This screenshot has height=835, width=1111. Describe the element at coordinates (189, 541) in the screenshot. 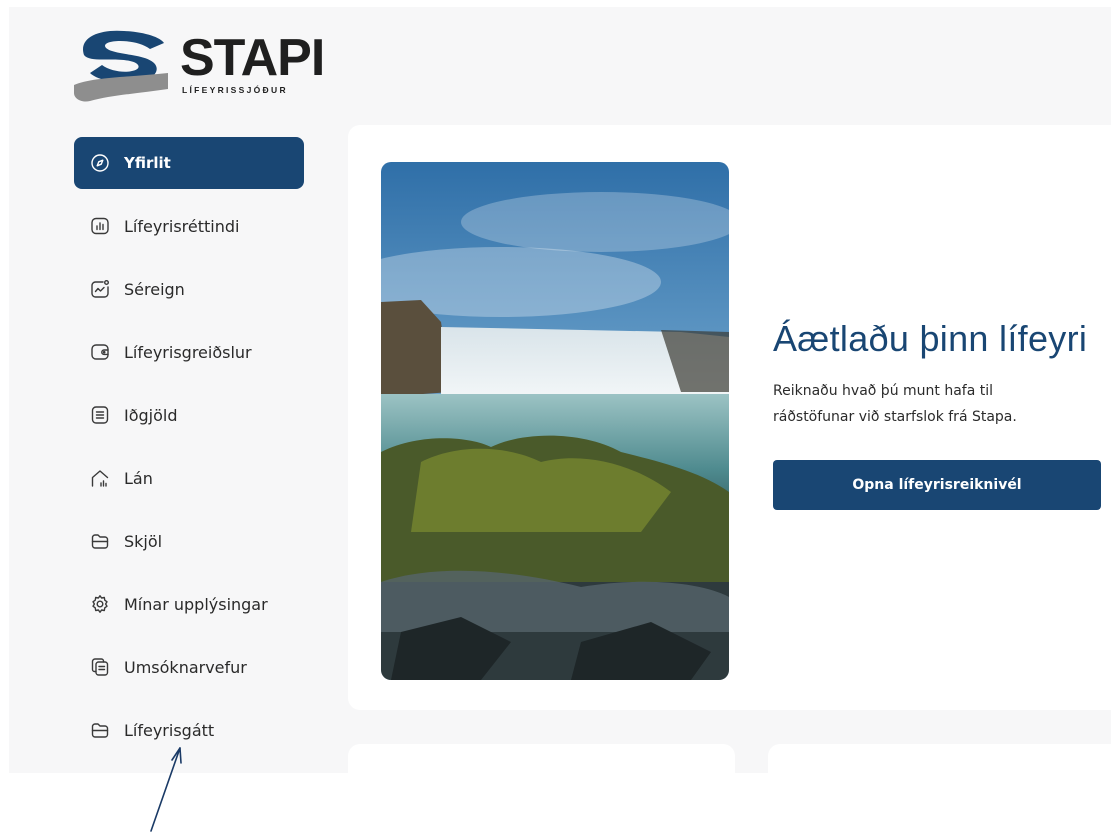

I see `sidebar-item-skjol: Skjöl` at that location.